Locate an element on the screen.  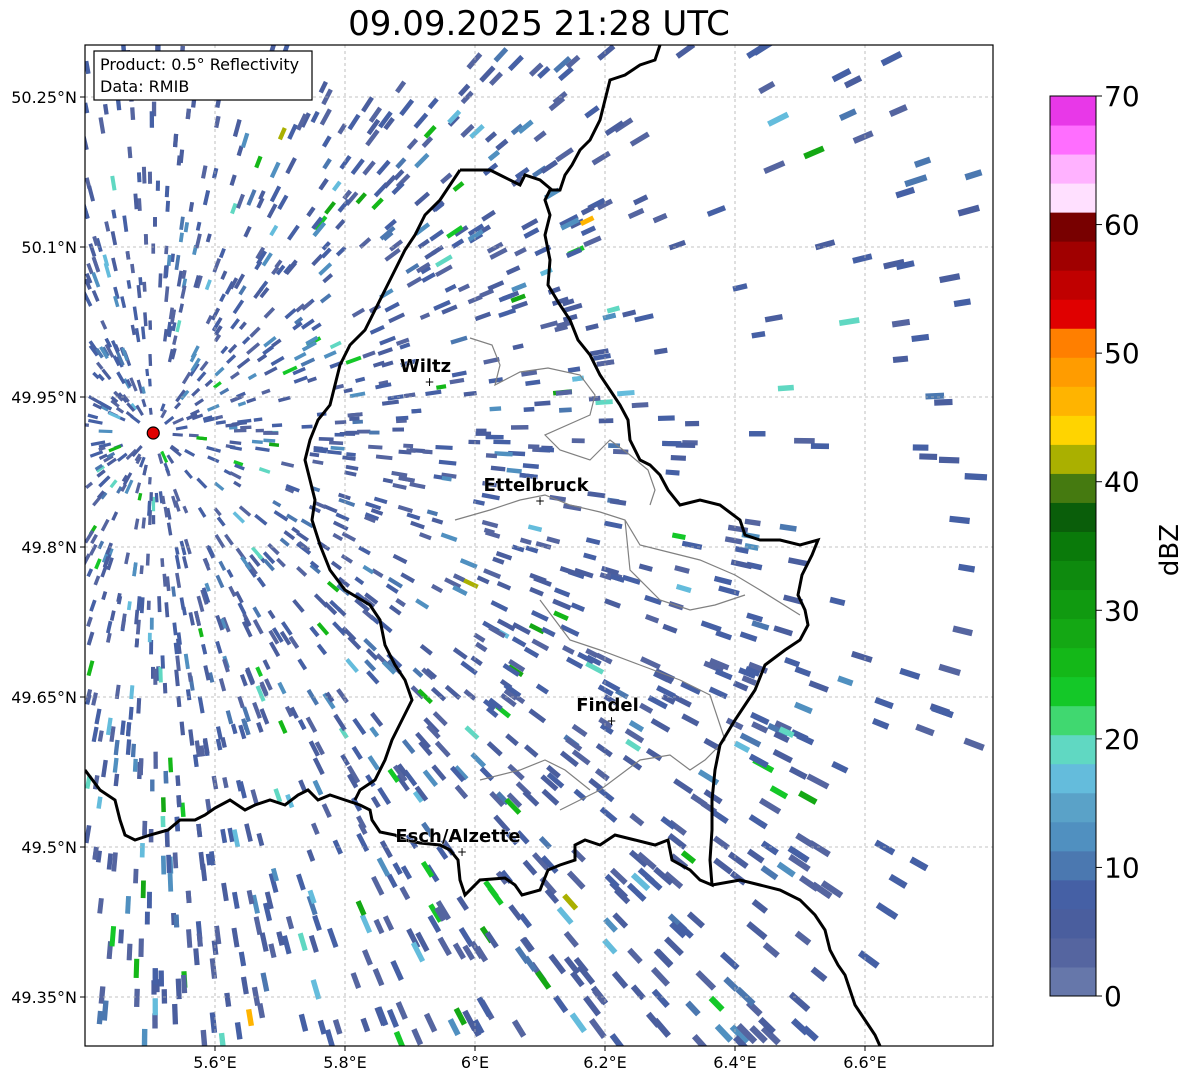
colorbar: 0 10 20 30 40 50 60 70 is located at coordinates (1094, 546).